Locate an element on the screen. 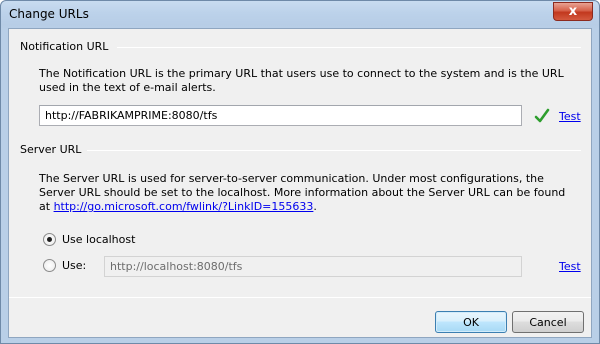  use-localhost-label: Use localhost is located at coordinates (99, 239).